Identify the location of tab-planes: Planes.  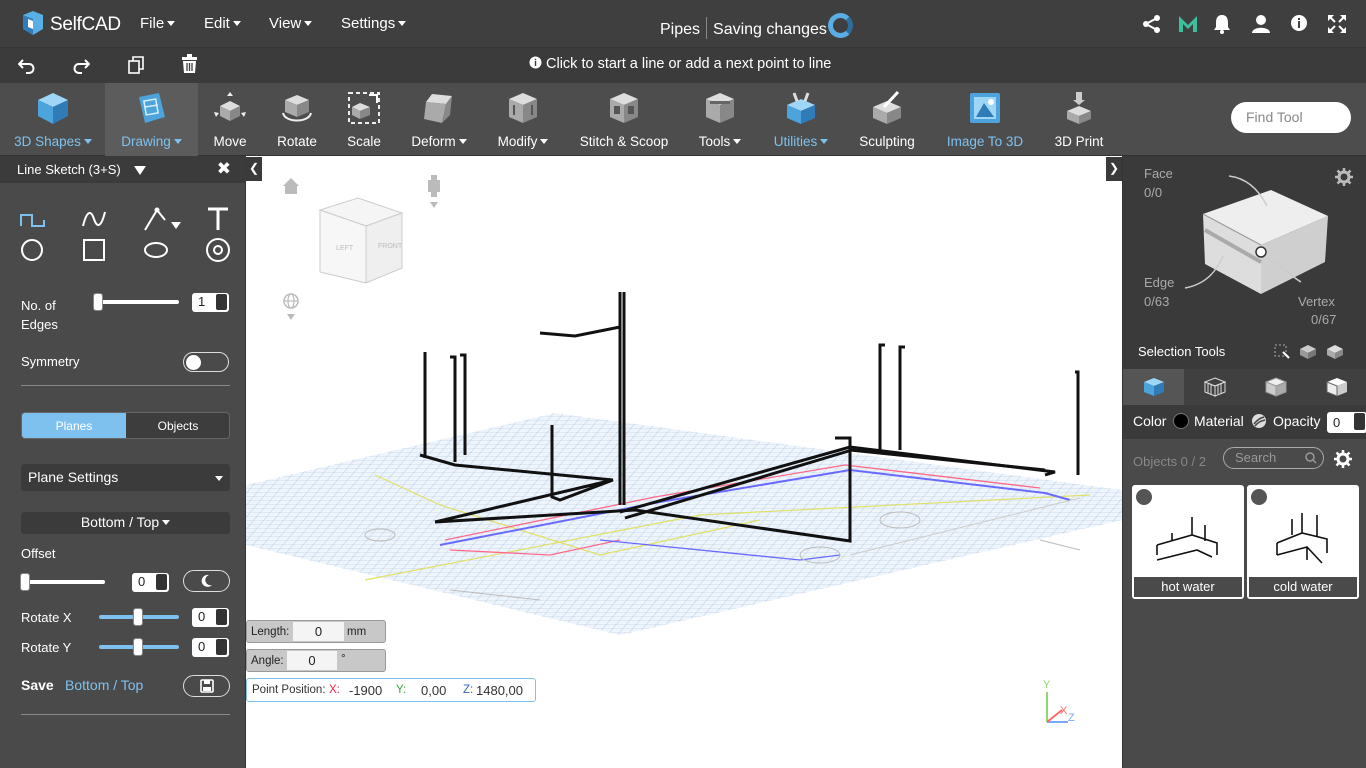
(74, 425).